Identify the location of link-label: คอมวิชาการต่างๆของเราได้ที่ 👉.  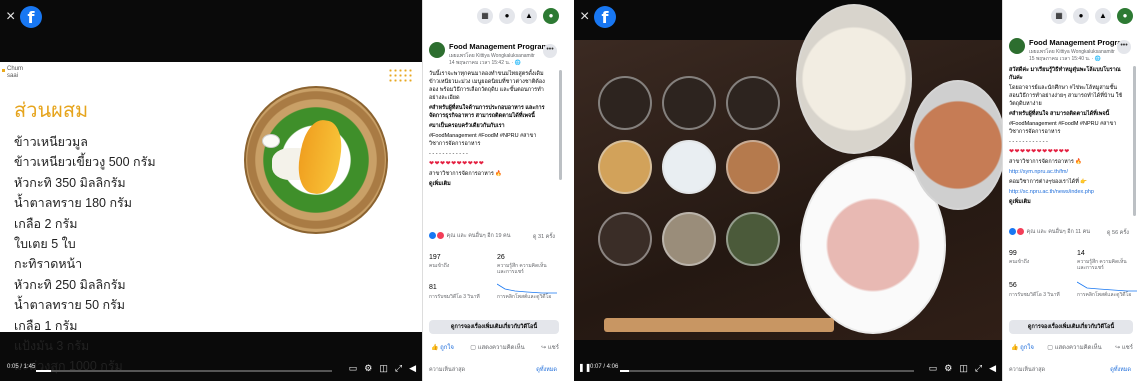
(1048, 182).